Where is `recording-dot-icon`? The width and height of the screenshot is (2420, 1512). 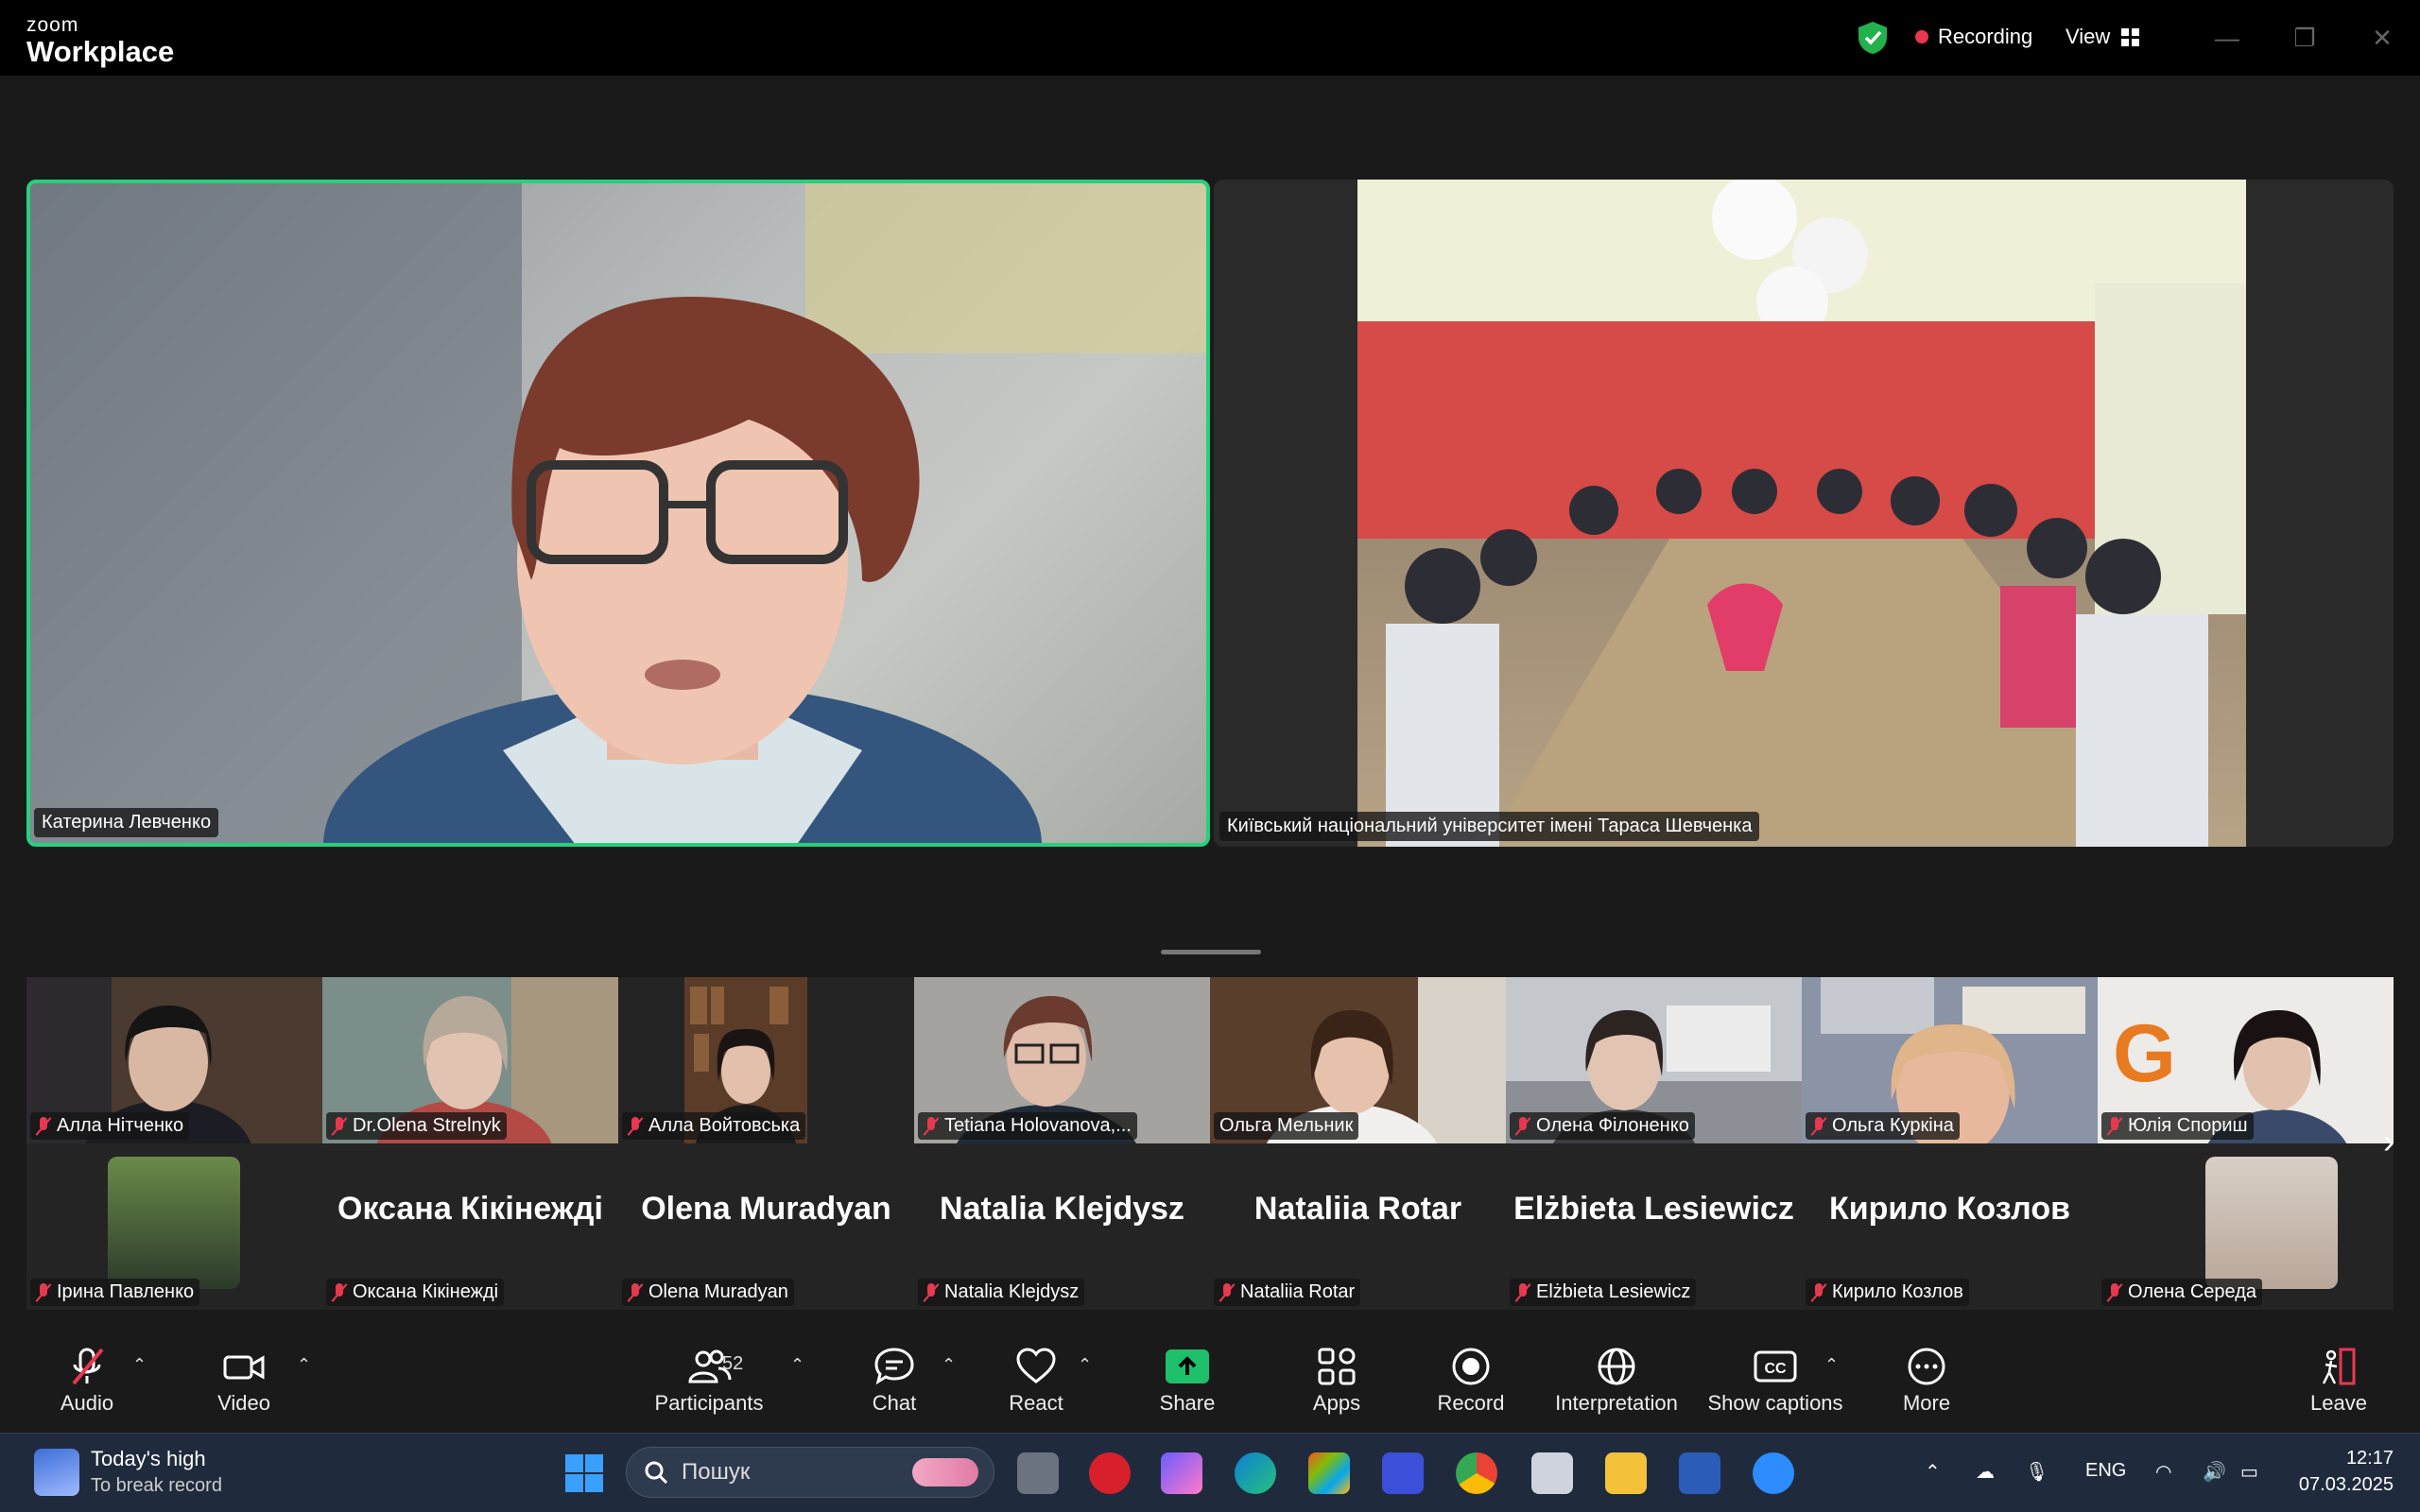 recording-dot-icon is located at coordinates (1922, 36).